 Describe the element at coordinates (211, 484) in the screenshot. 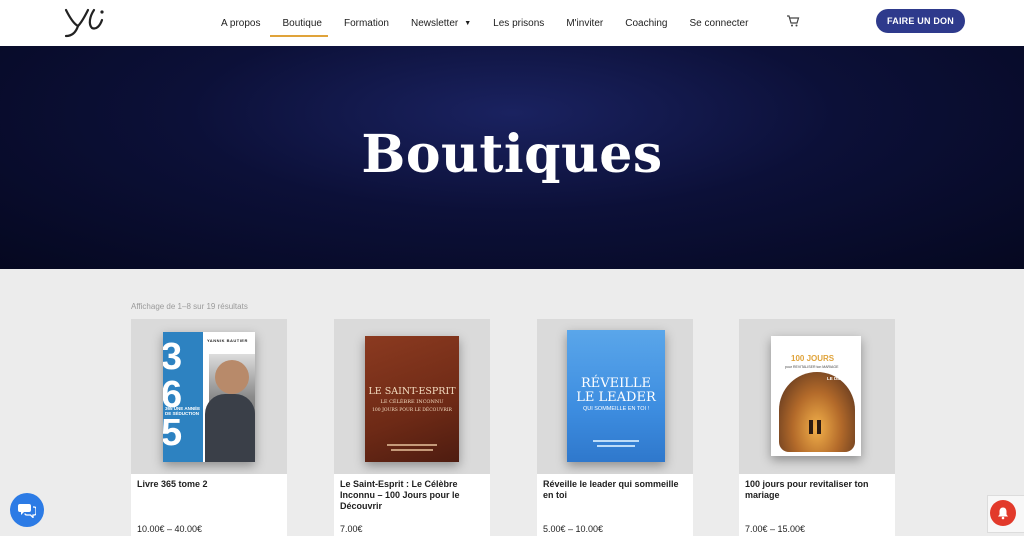

I see `product-title: Livre 365 tome 2` at that location.